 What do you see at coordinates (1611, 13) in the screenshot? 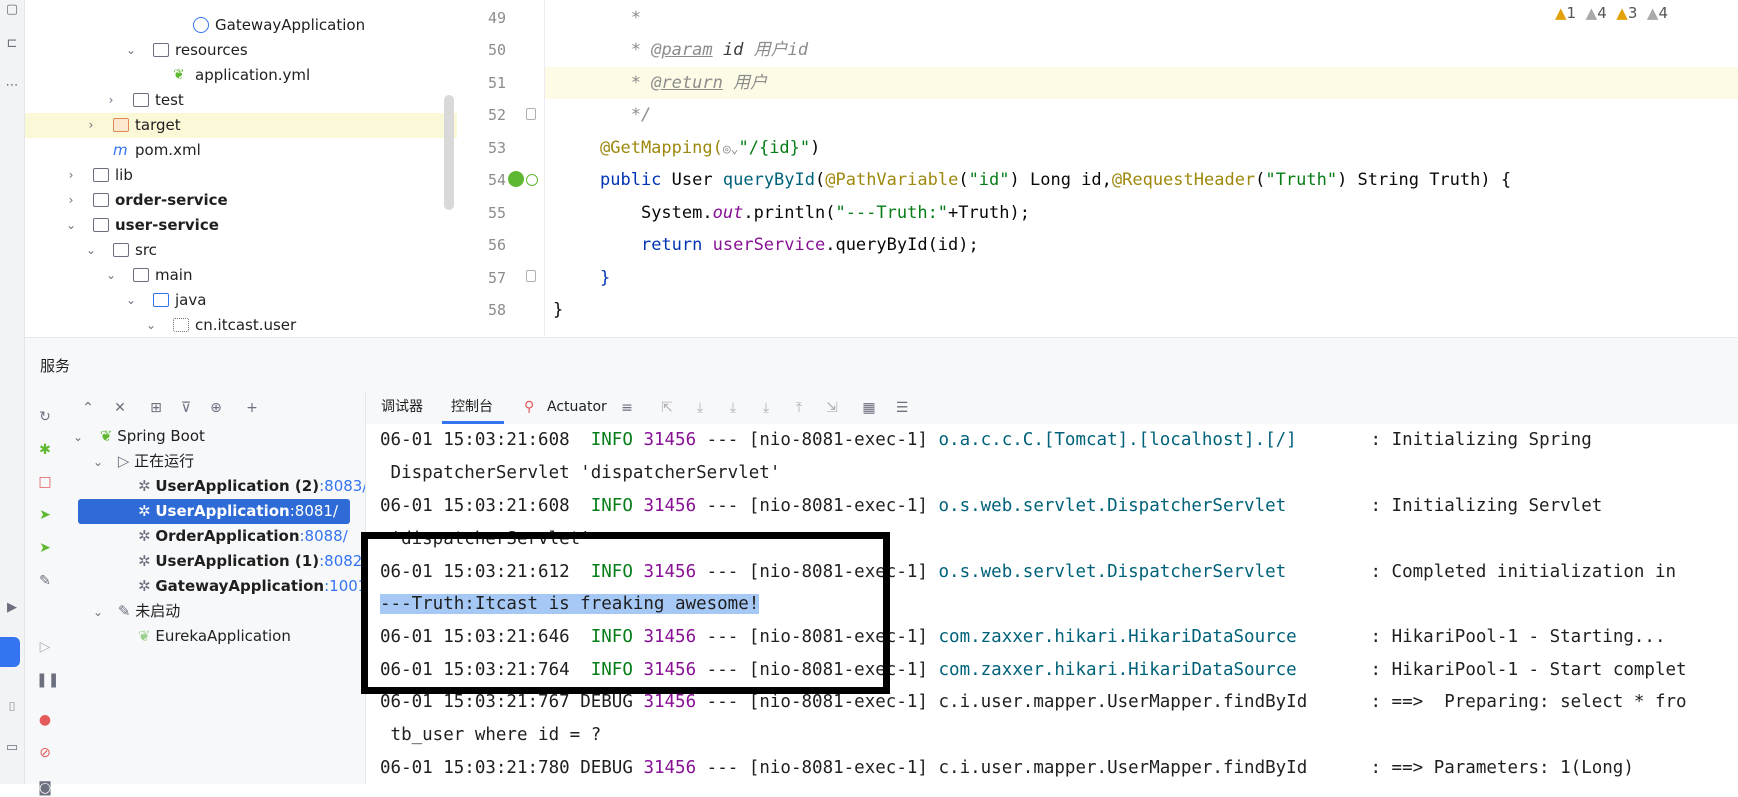
I see `inspection-widget: ▲1 ▲4 ▲3 ▲4` at bounding box center [1611, 13].